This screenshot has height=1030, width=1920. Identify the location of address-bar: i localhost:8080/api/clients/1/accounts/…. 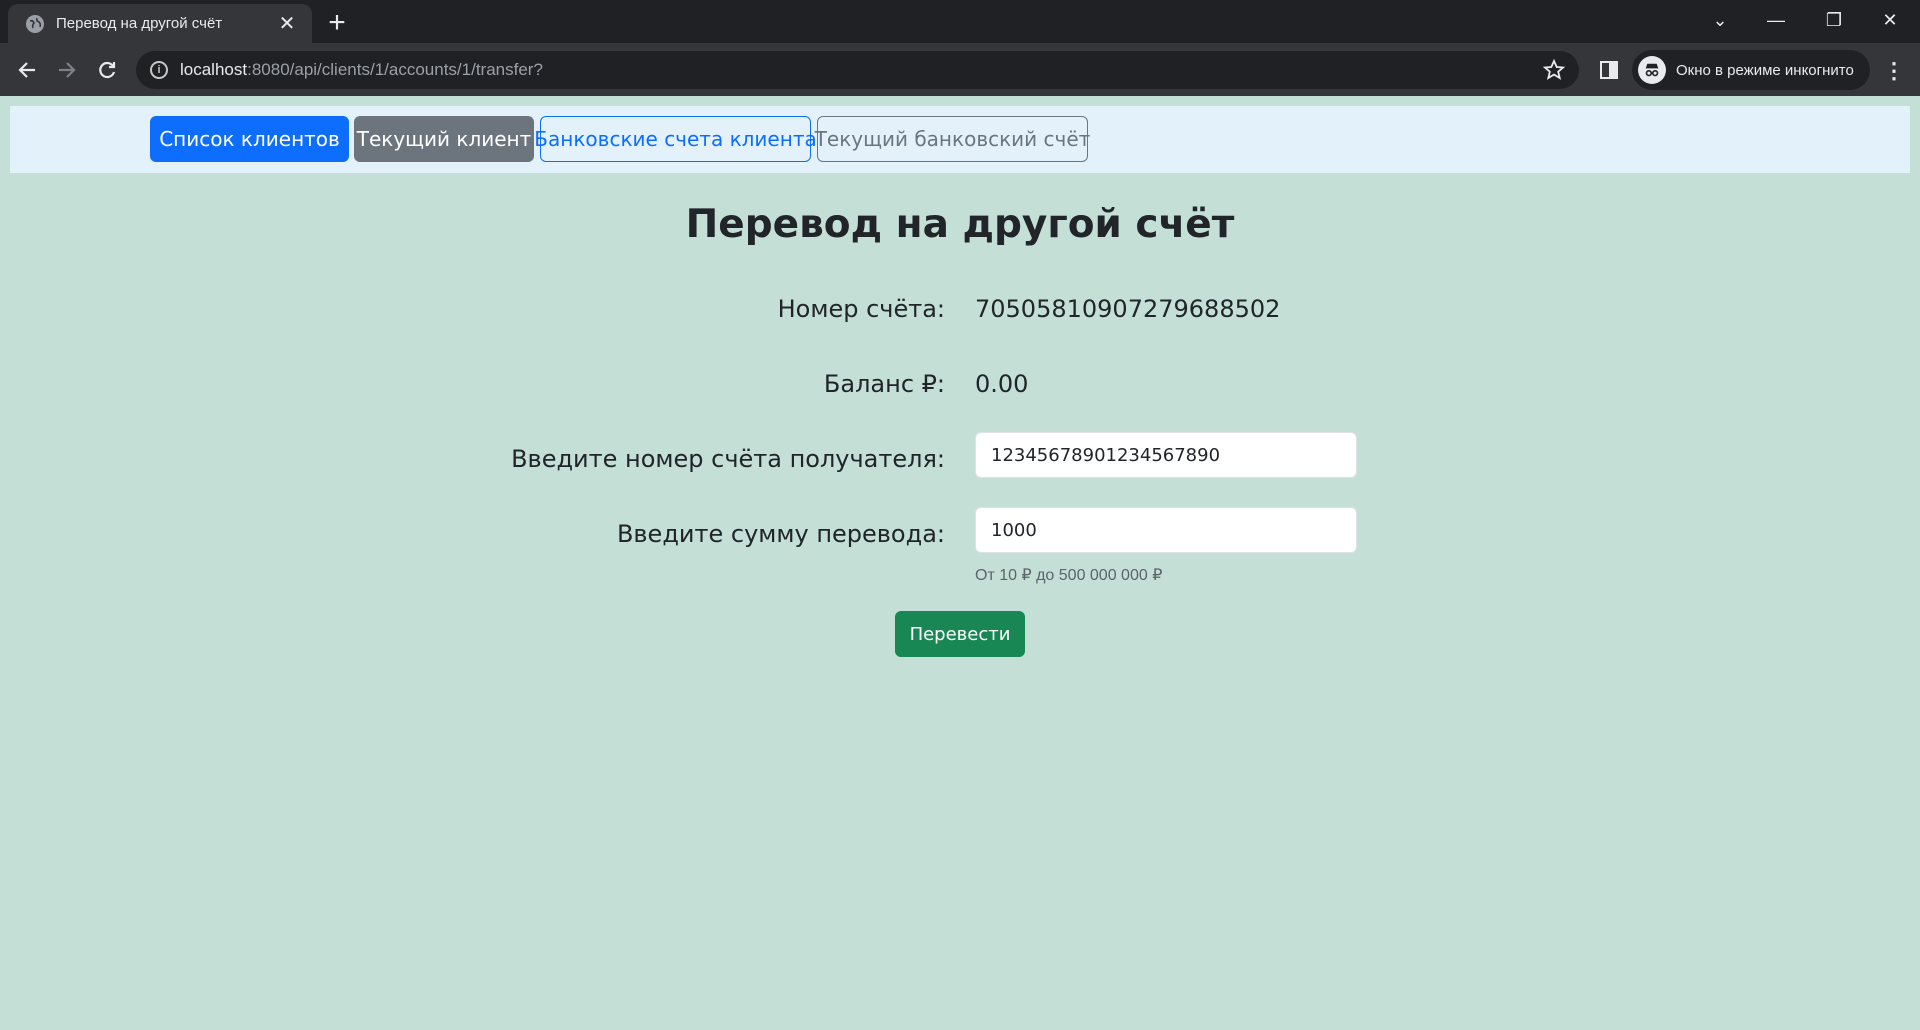
(857, 70).